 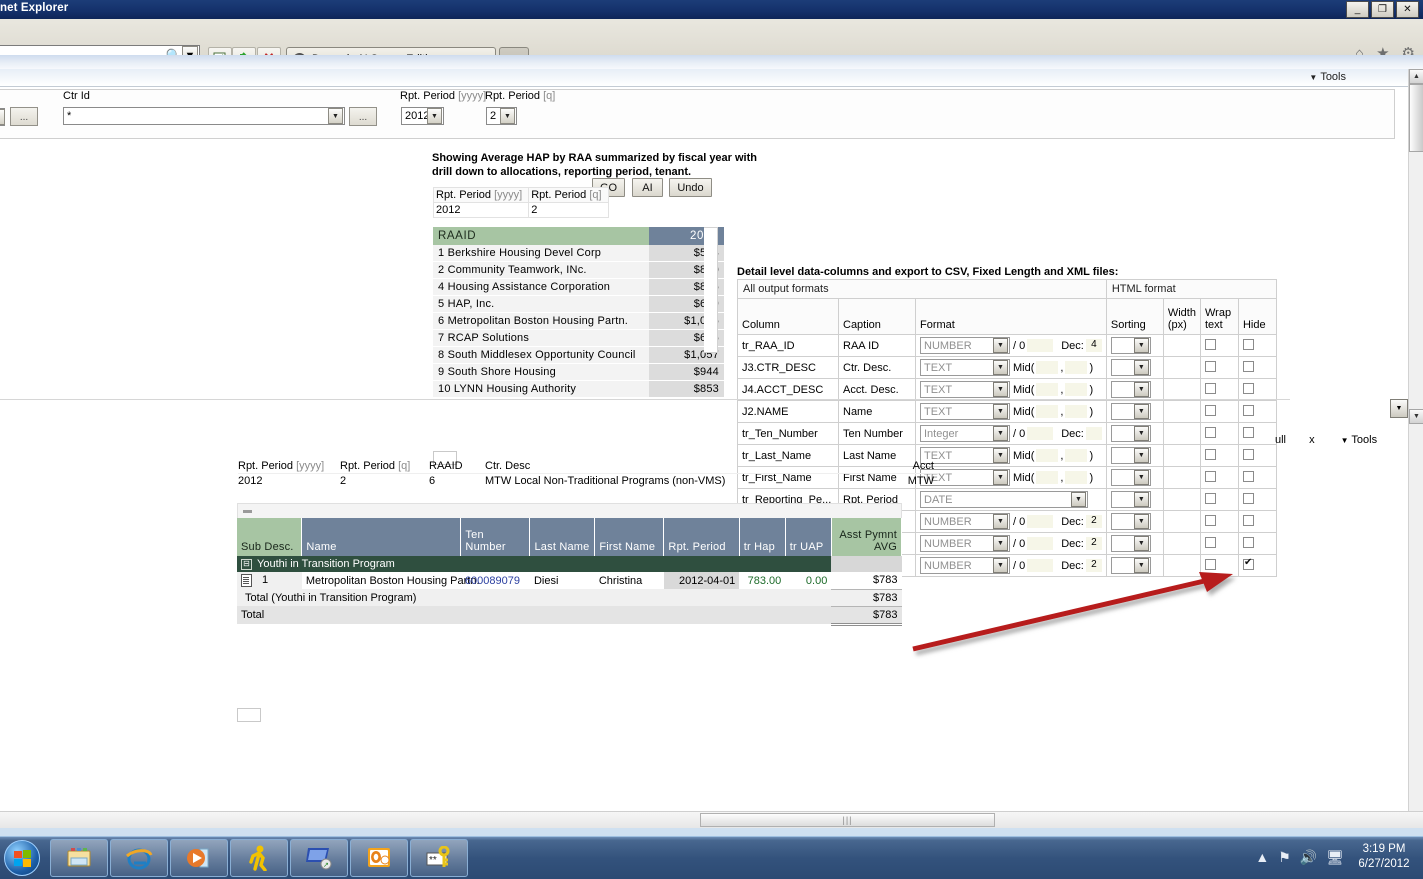 What do you see at coordinates (711, 820) in the screenshot?
I see `horizontal-scrollbar: |||` at bounding box center [711, 820].